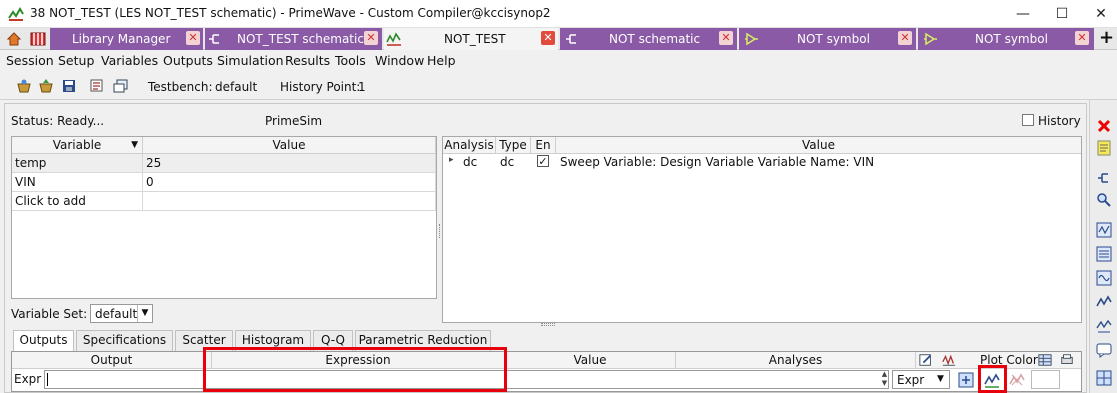  Describe the element at coordinates (16, 14) in the screenshot. I see `primewave-app-icon` at that location.